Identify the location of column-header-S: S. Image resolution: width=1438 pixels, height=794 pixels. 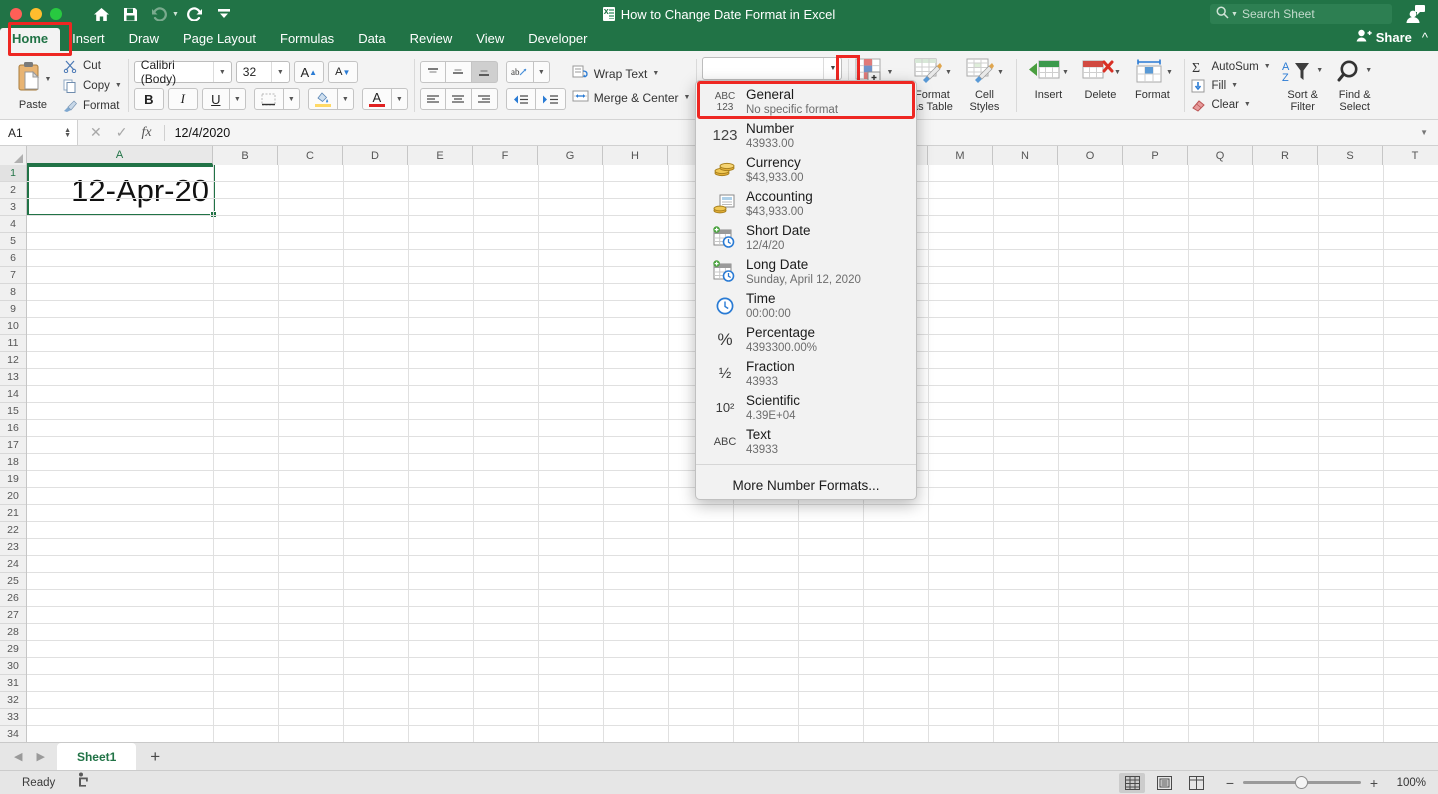
(1350, 155).